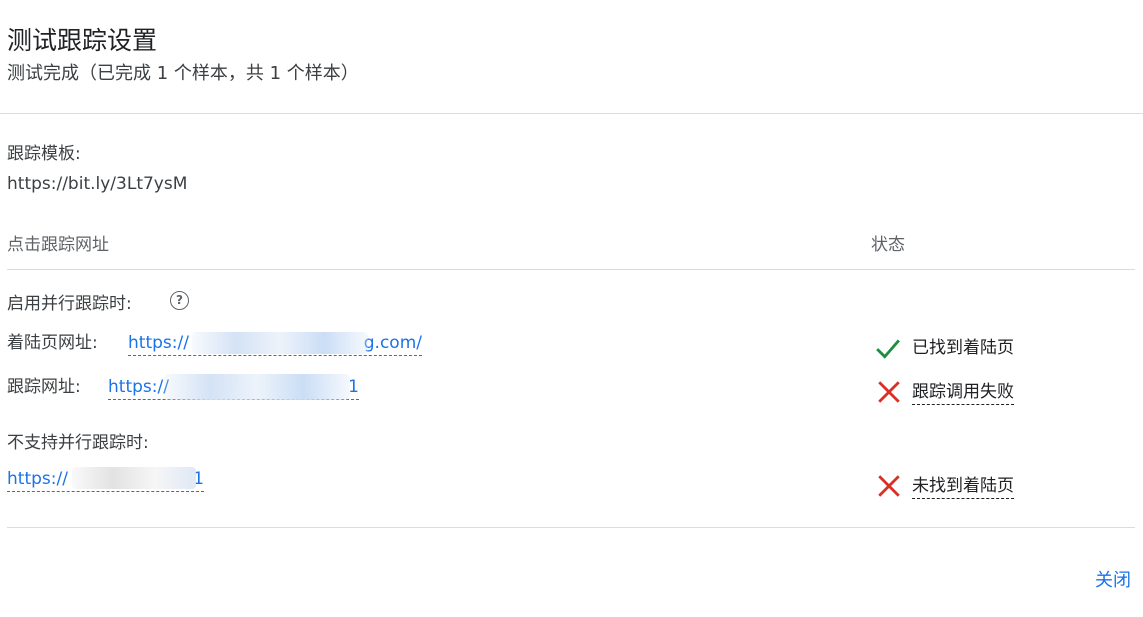 The width and height of the screenshot is (1143, 617). What do you see at coordinates (179, 300) in the screenshot?
I see `help-circle-icon: ?` at bounding box center [179, 300].